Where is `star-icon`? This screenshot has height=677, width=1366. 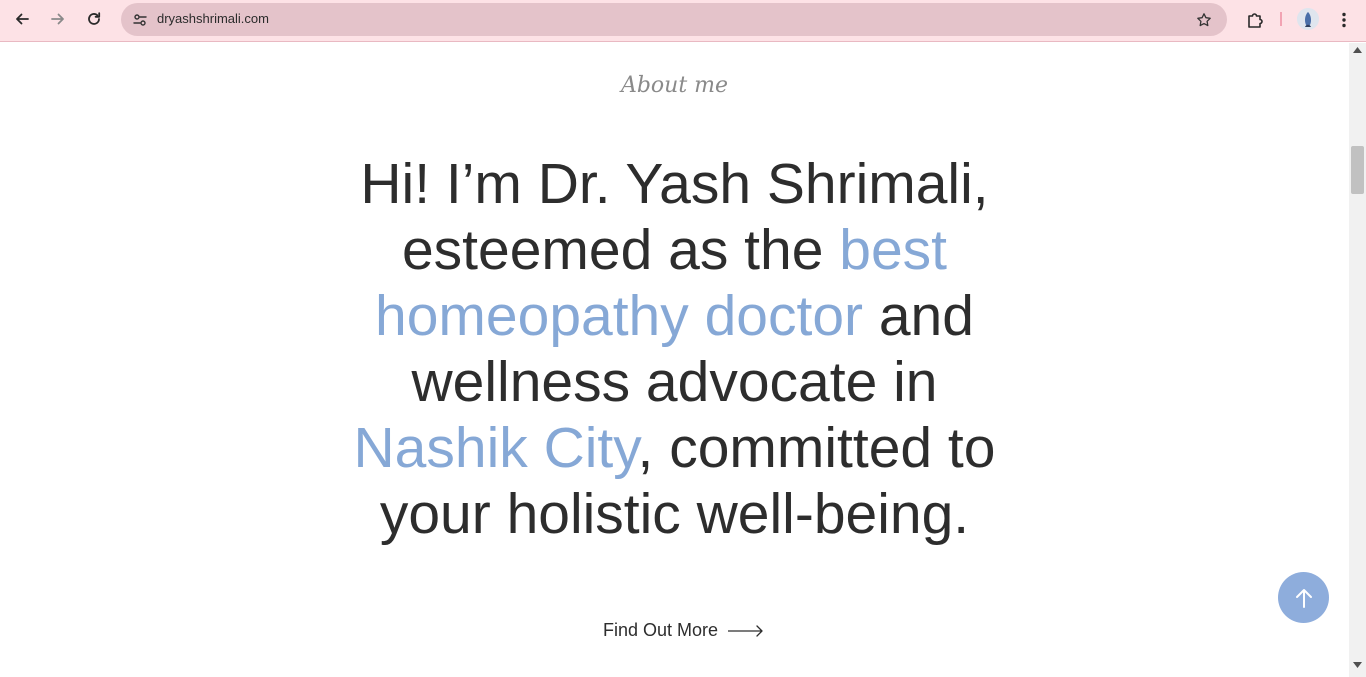 star-icon is located at coordinates (1204, 20).